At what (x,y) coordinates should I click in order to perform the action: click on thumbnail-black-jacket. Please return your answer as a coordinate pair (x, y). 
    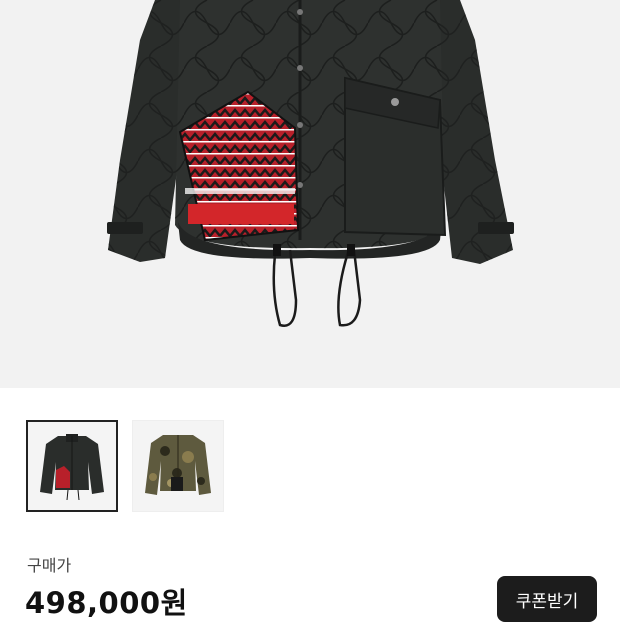
    Looking at the image, I should click on (72, 466).